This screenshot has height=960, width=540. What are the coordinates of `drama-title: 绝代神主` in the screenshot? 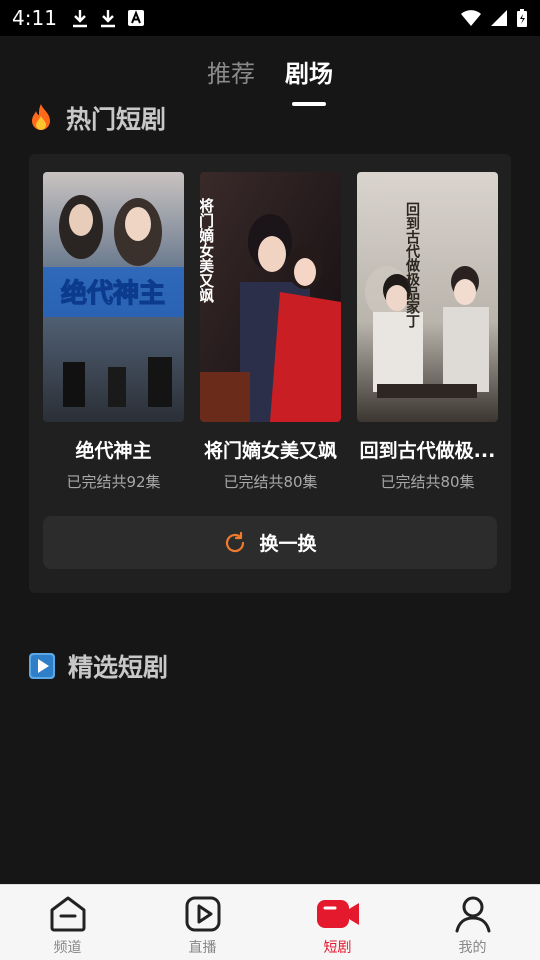 It's located at (113, 449).